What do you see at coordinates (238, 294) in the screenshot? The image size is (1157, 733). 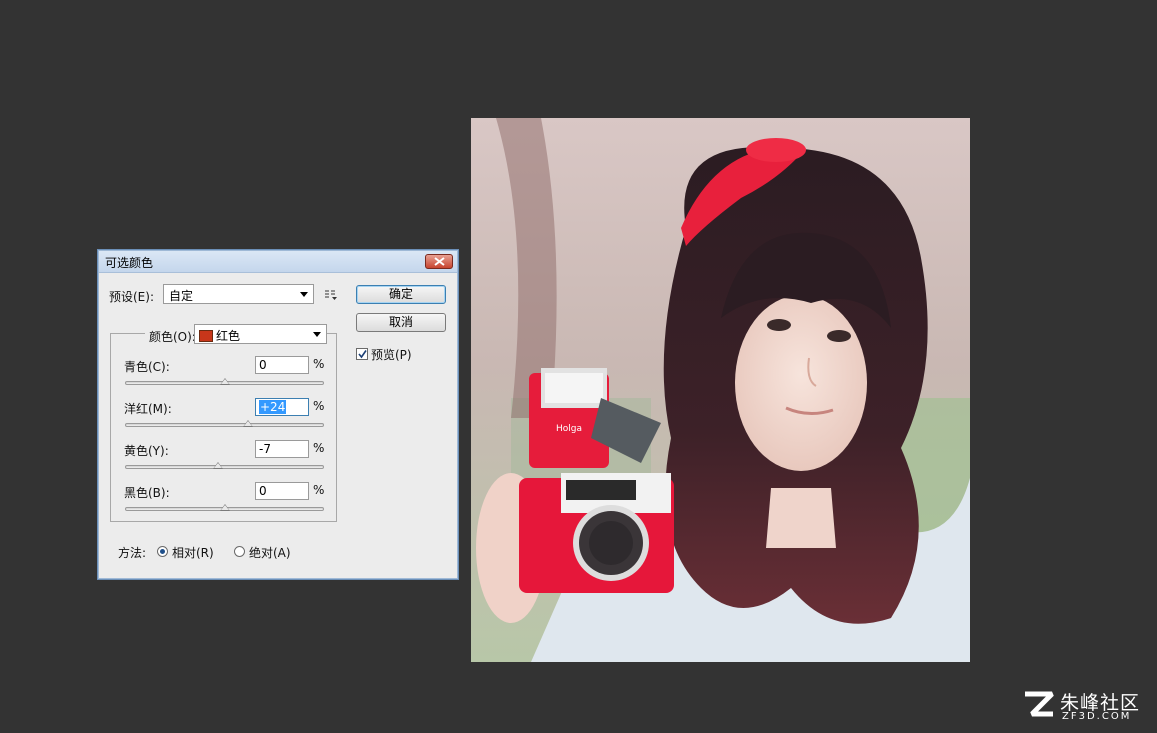 I see `preset-select: 自定` at bounding box center [238, 294].